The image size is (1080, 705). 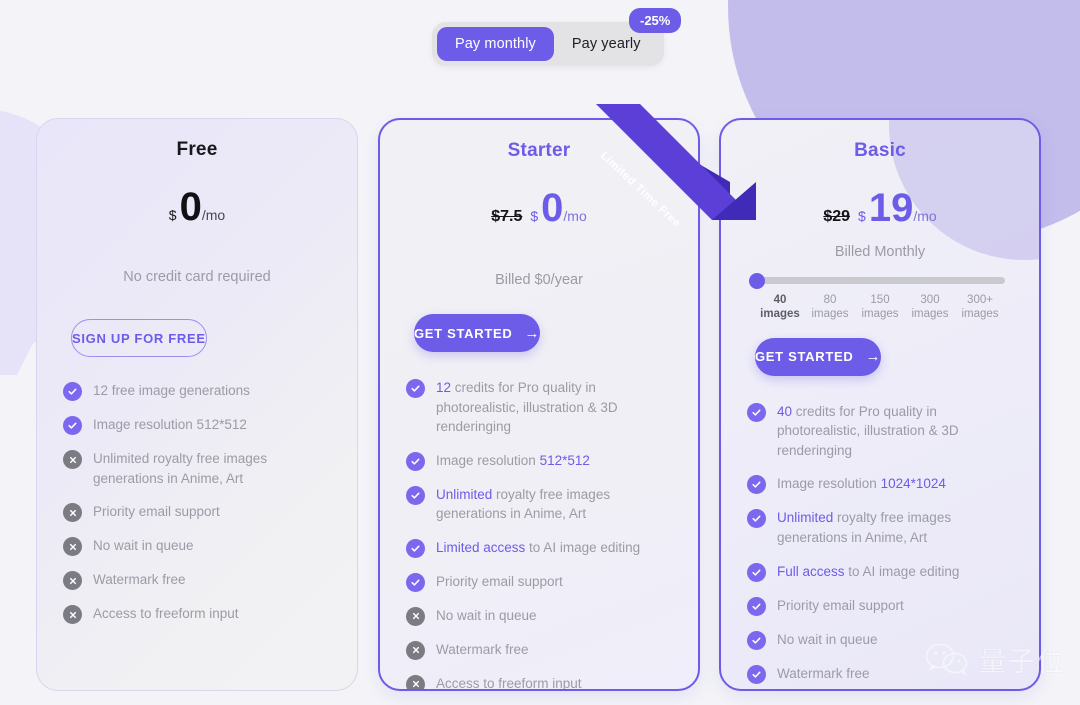 I want to click on feature-text: Limited access to AI image editing, so click(x=538, y=547).